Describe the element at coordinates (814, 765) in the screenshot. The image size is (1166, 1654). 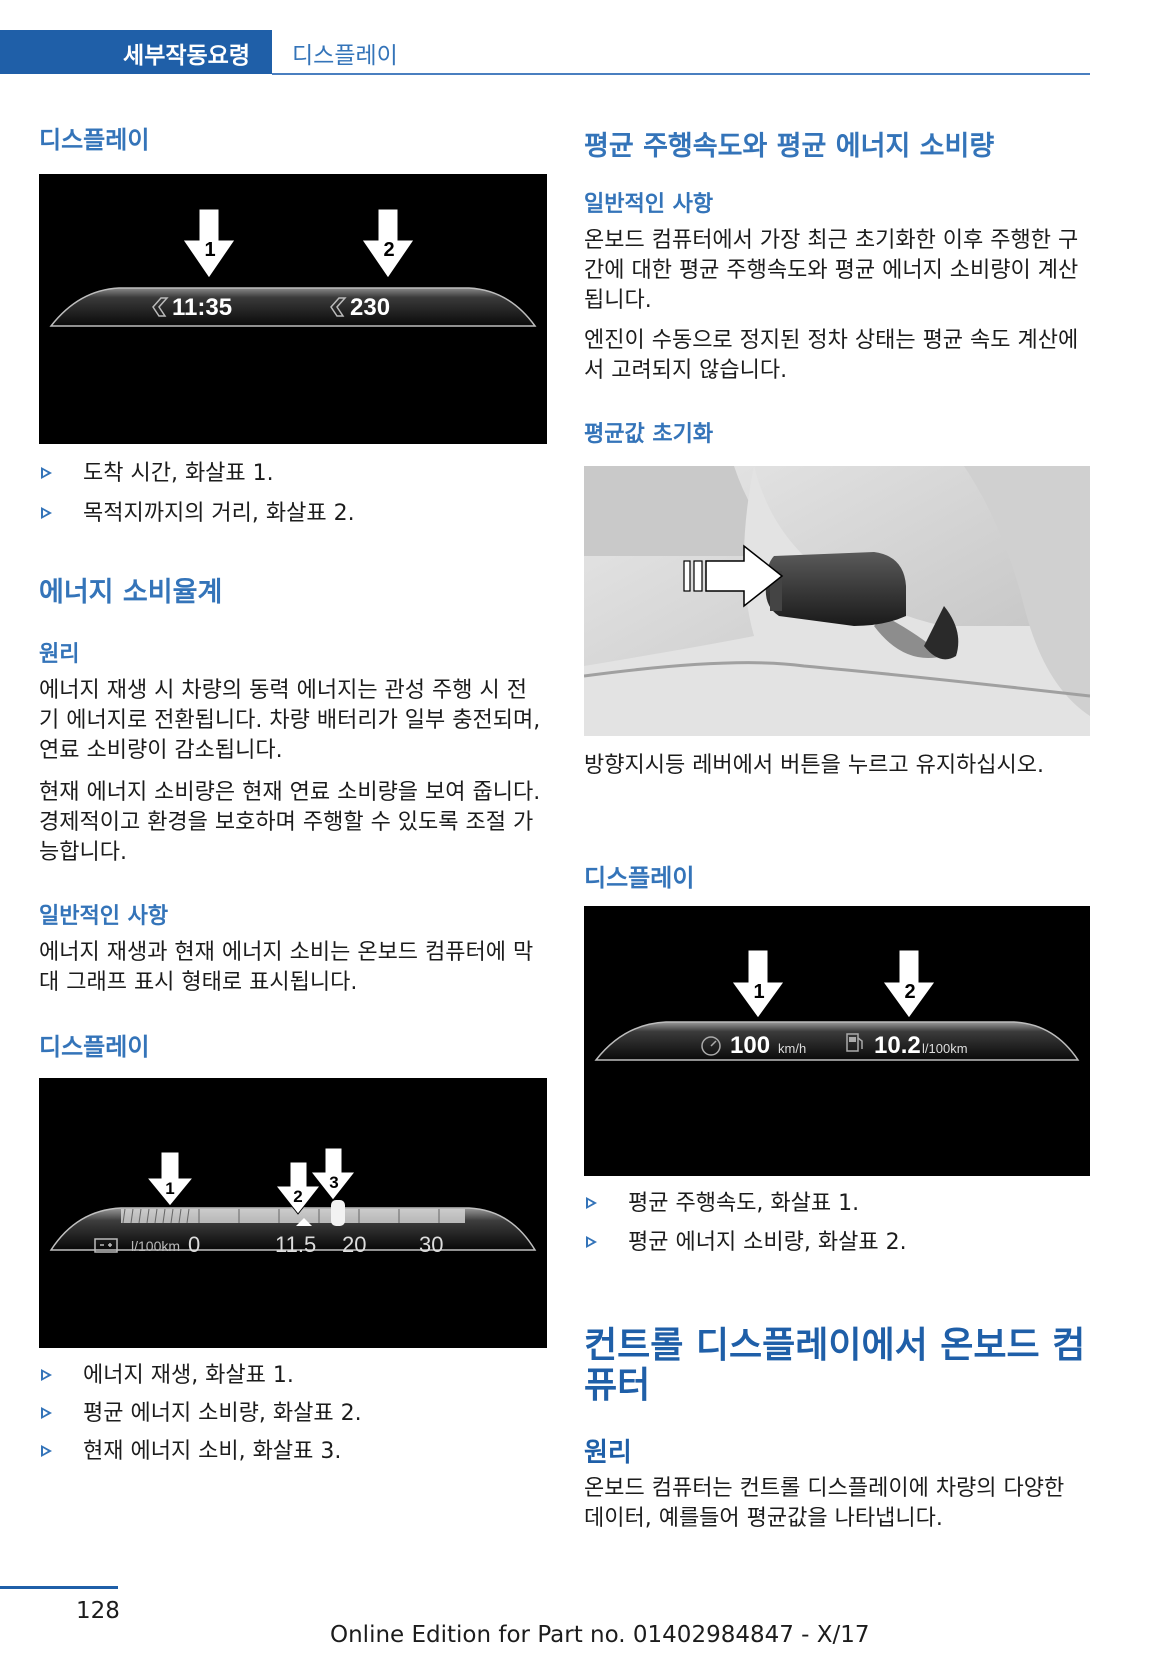
I see `paragraph-reset: 방향지시등 레버에서 버튼을 누르고 유지하십시오.` at that location.